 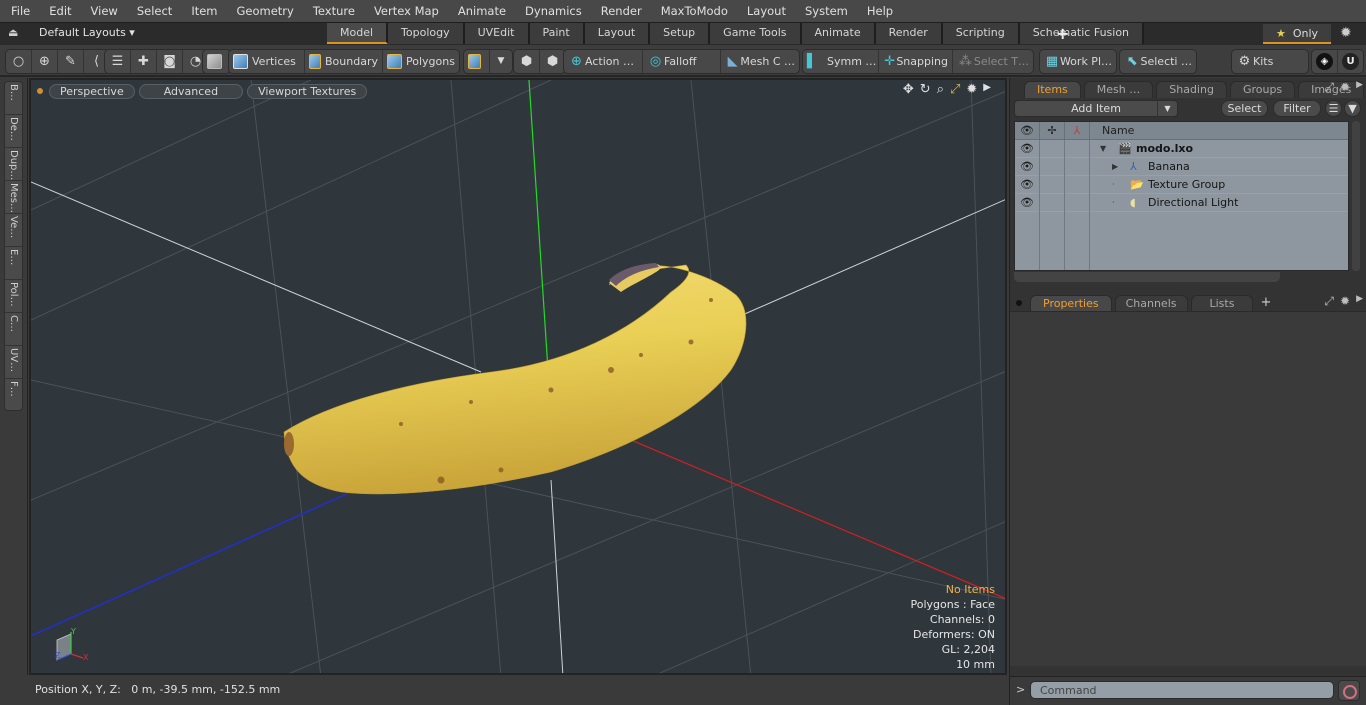 I want to click on filter-button: Filter, so click(x=1297, y=108).